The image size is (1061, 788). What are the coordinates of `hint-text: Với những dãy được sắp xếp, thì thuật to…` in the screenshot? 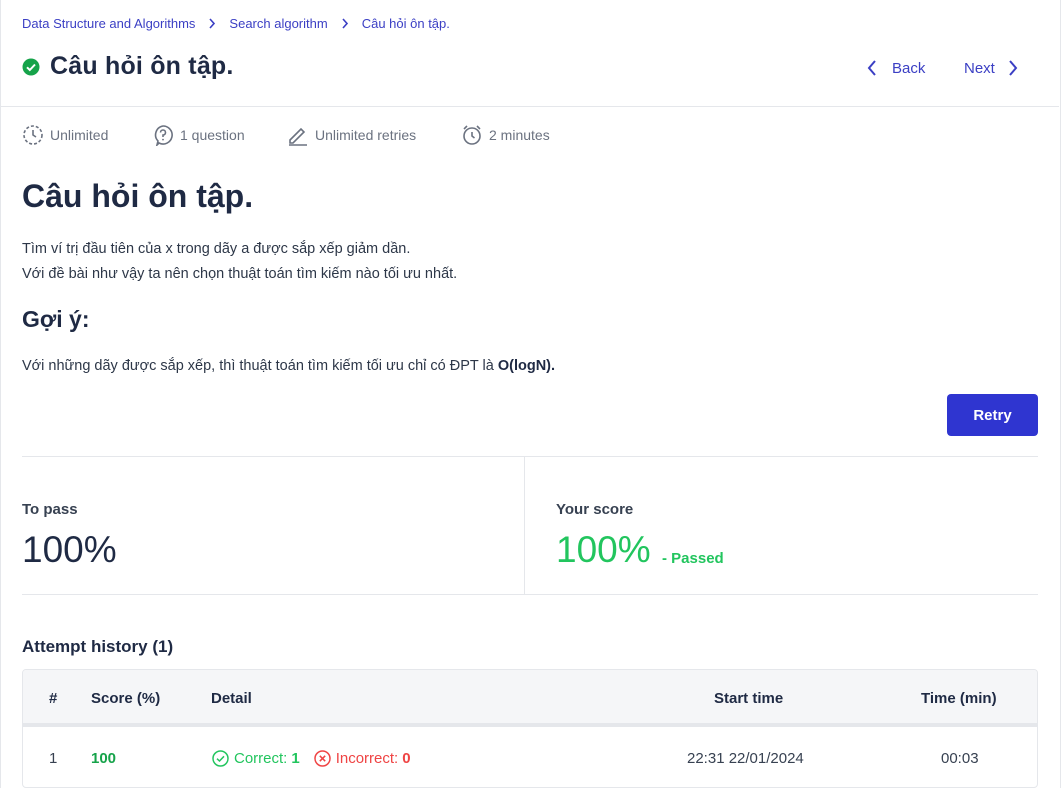 It's located at (288, 366).